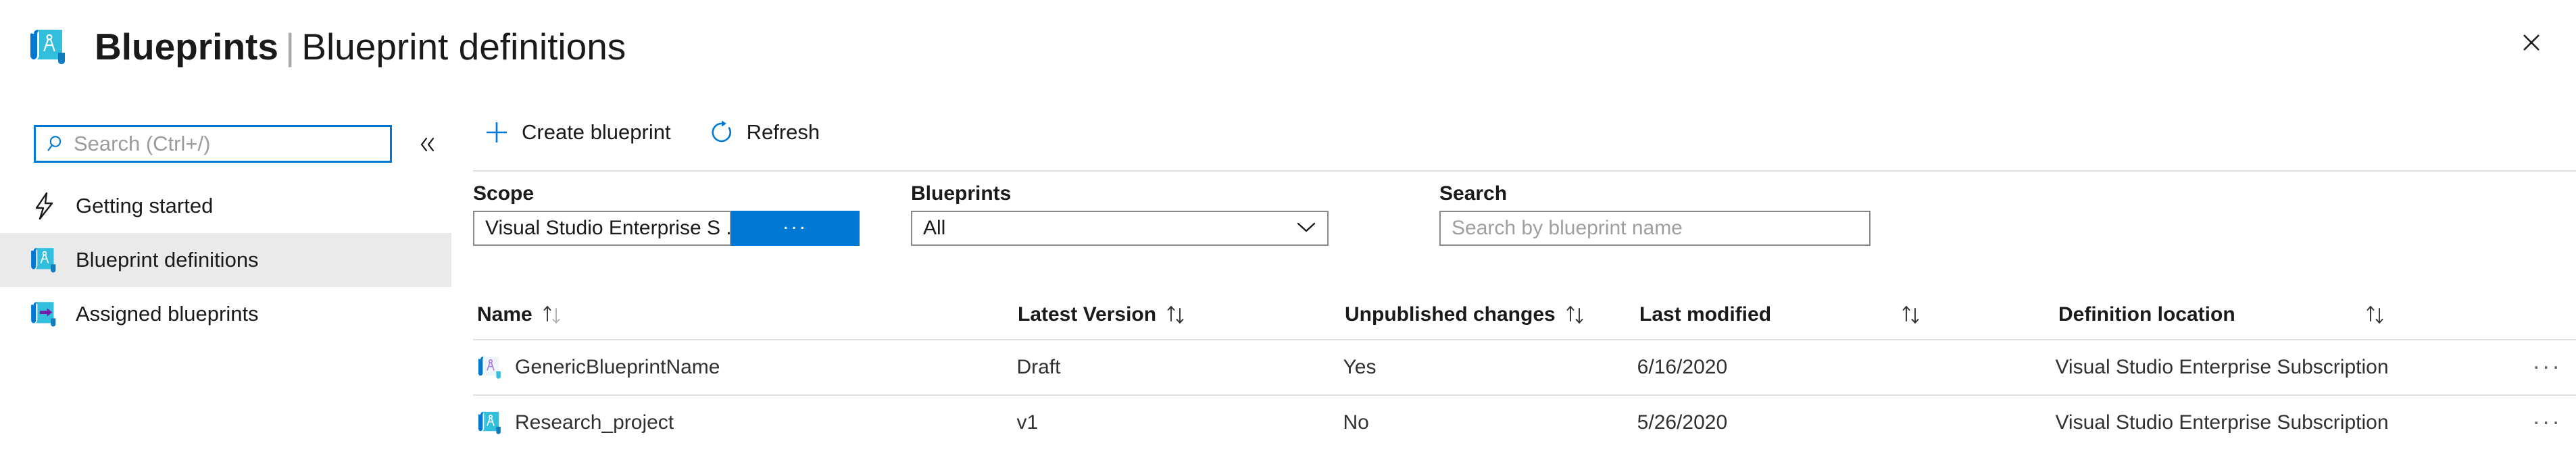  I want to click on sidebar-item-blueprint-definitions: Blueprint definitions, so click(226, 260).